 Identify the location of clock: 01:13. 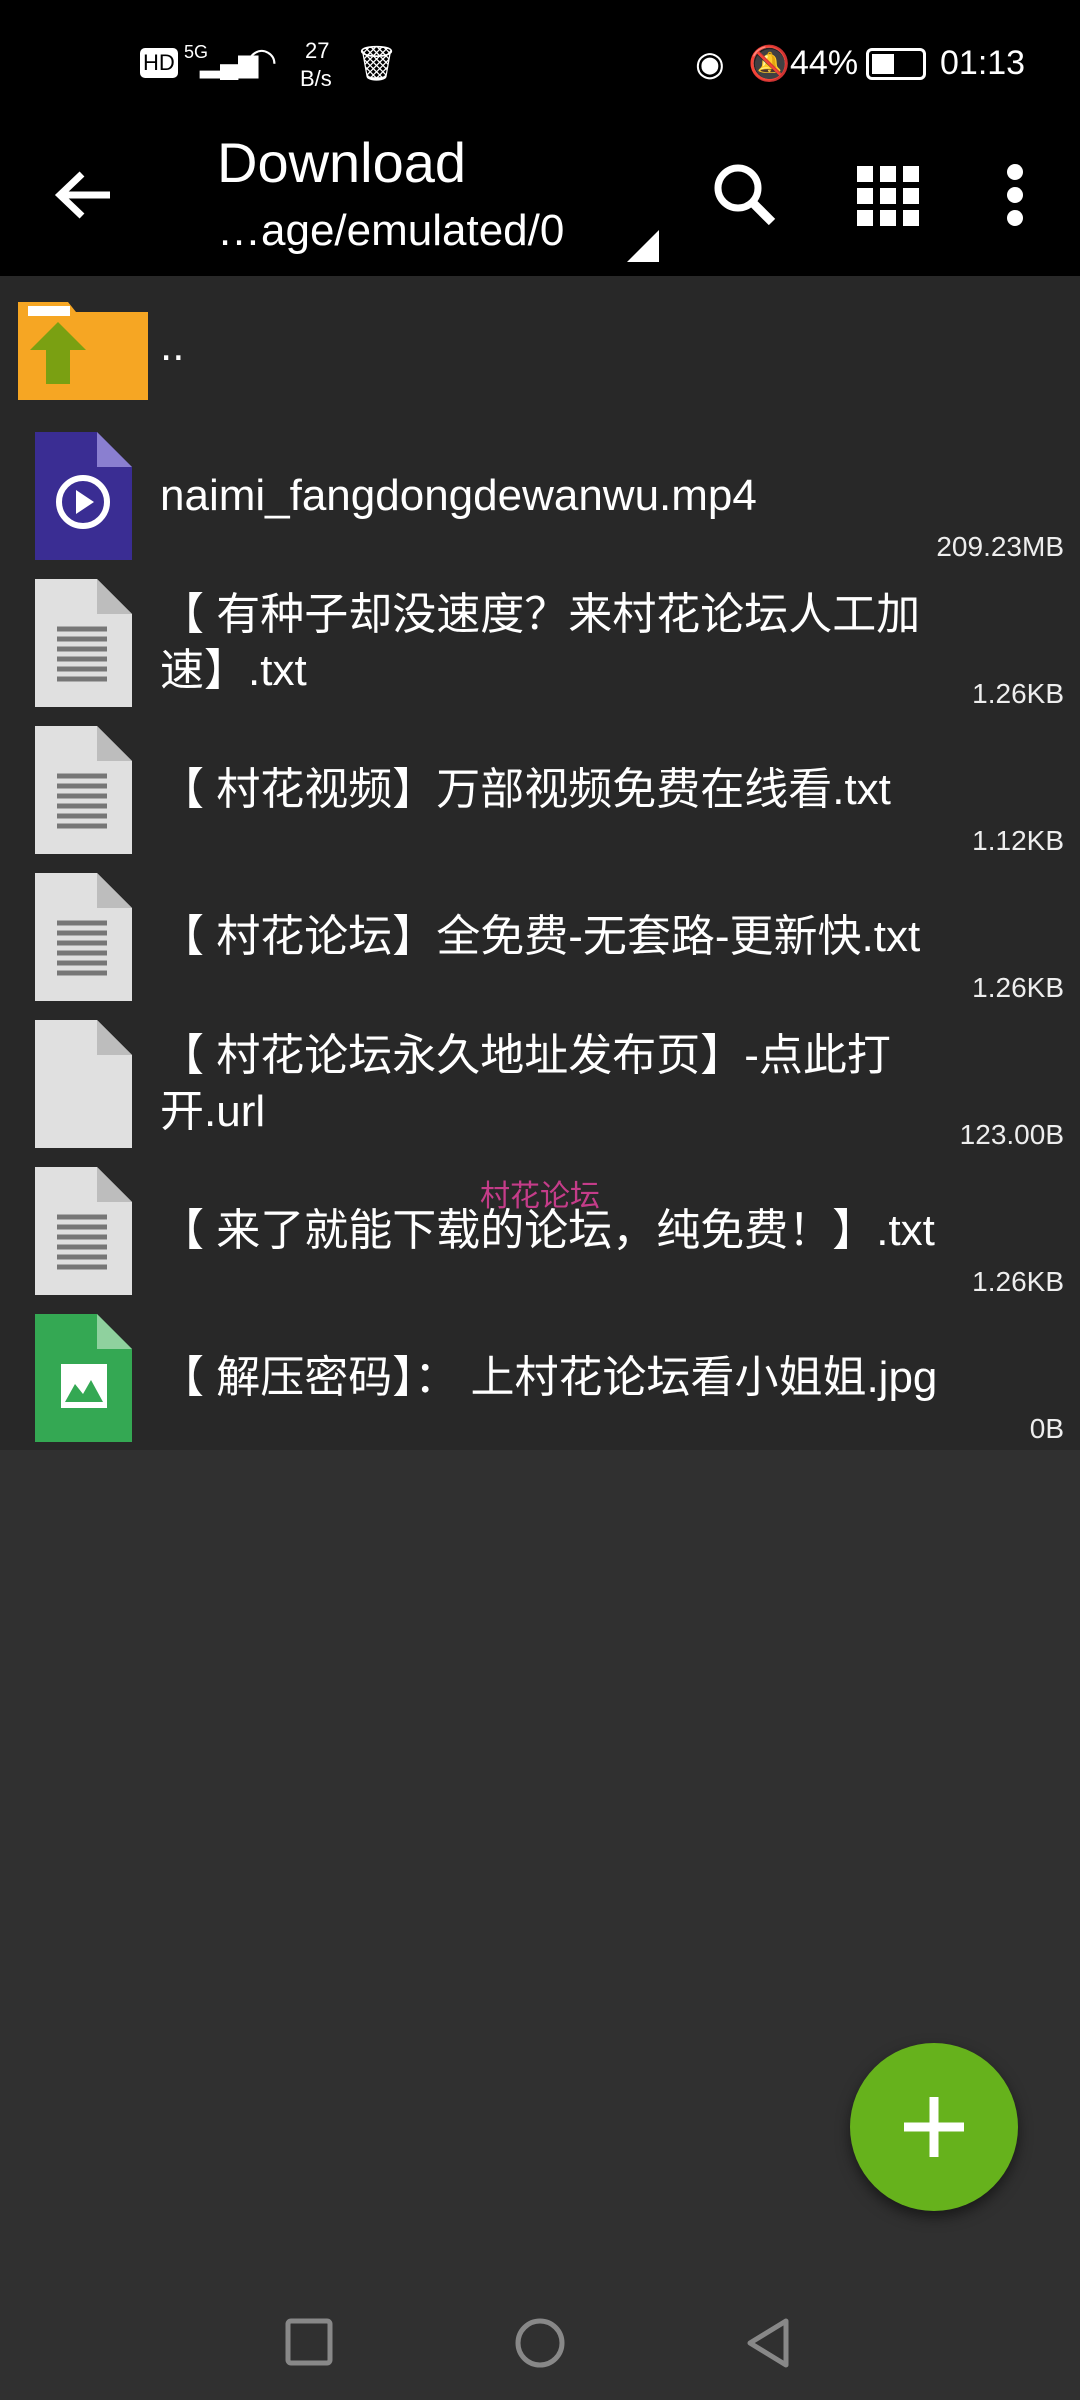
(983, 63).